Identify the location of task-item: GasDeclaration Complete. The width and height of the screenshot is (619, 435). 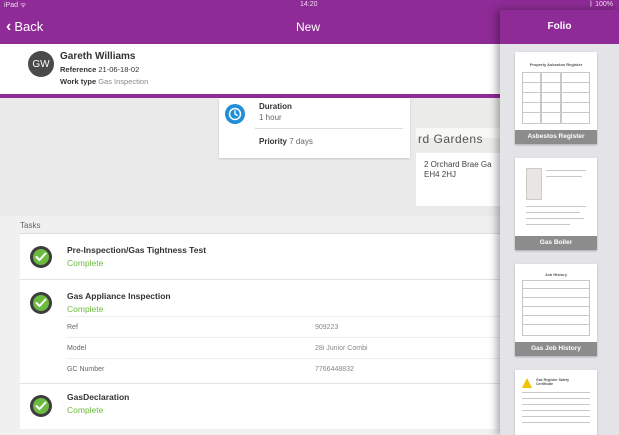
(260, 407).